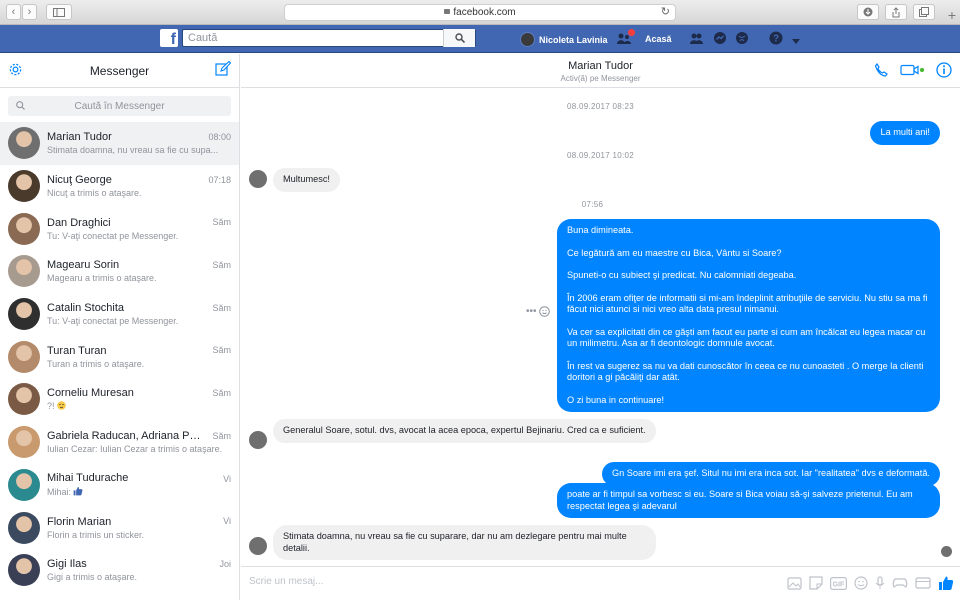 The width and height of the screenshot is (960, 600). Describe the element at coordinates (816, 584) in the screenshot. I see `sticker-icon` at that location.